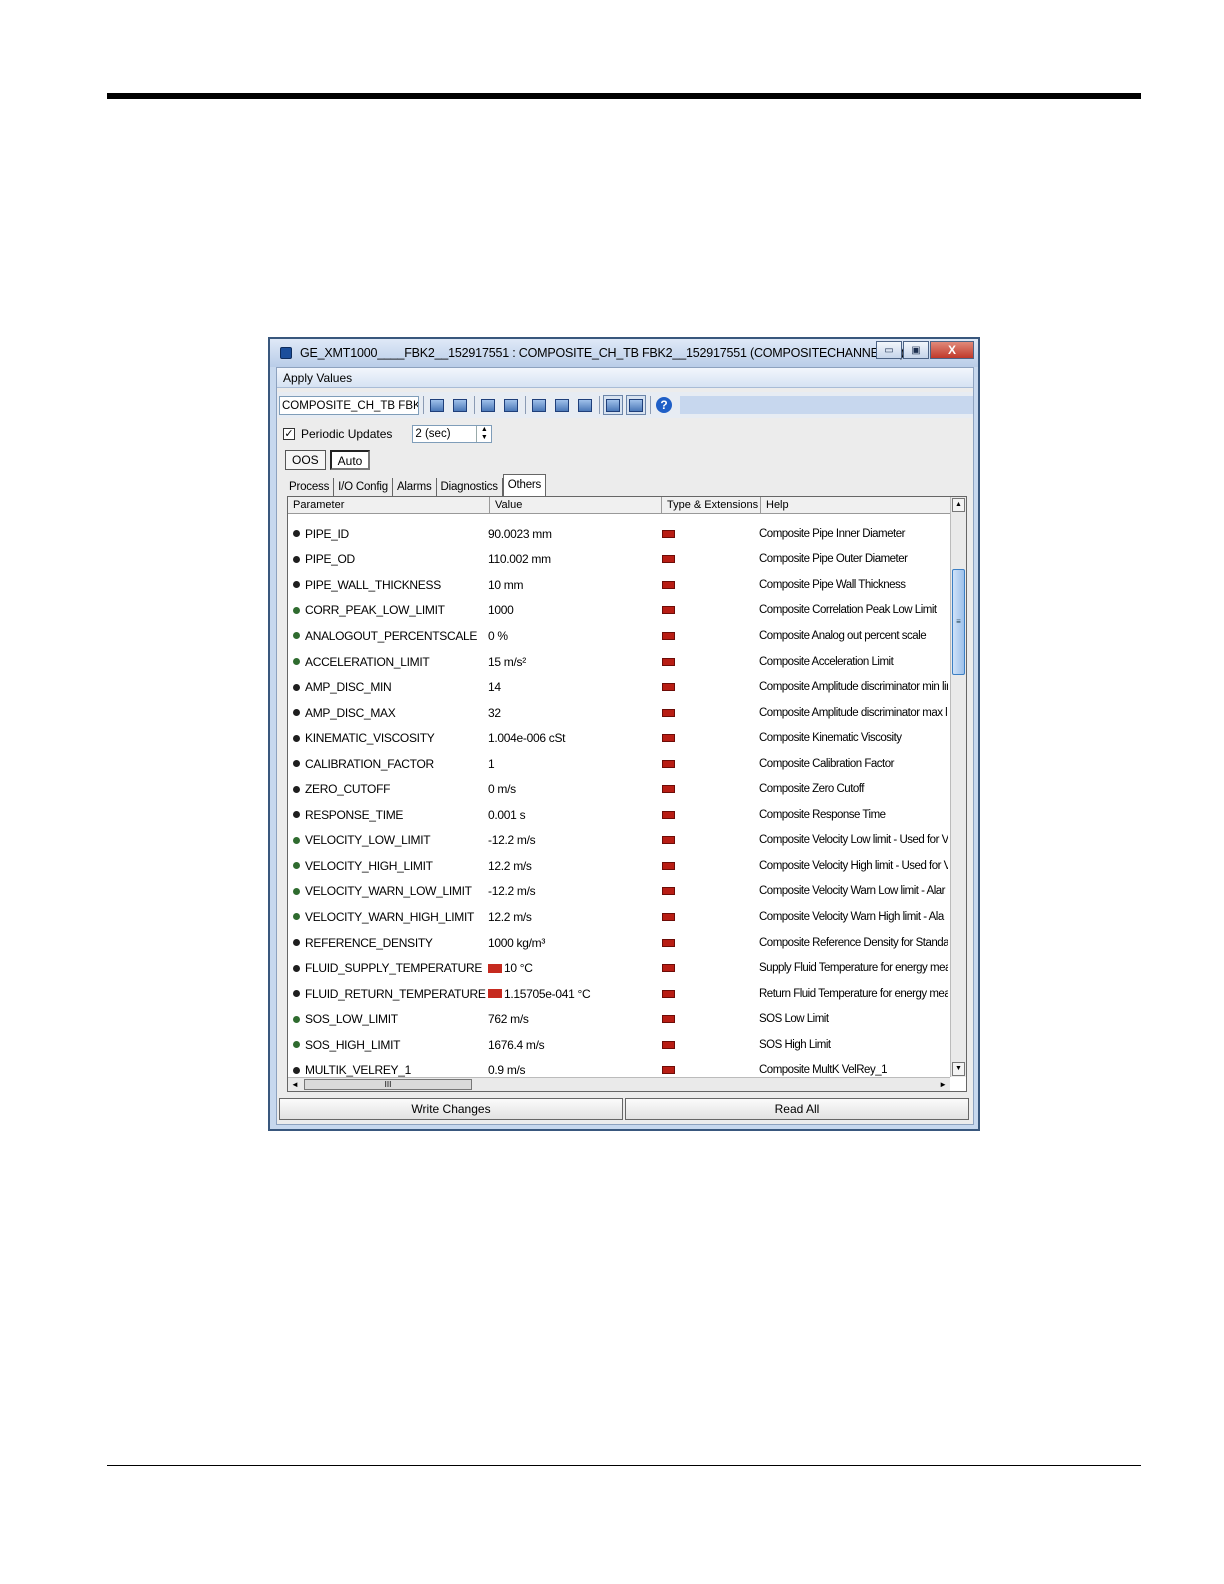 The width and height of the screenshot is (1224, 1584). What do you see at coordinates (574, 636) in the screenshot?
I see `value-cell: 0 %` at bounding box center [574, 636].